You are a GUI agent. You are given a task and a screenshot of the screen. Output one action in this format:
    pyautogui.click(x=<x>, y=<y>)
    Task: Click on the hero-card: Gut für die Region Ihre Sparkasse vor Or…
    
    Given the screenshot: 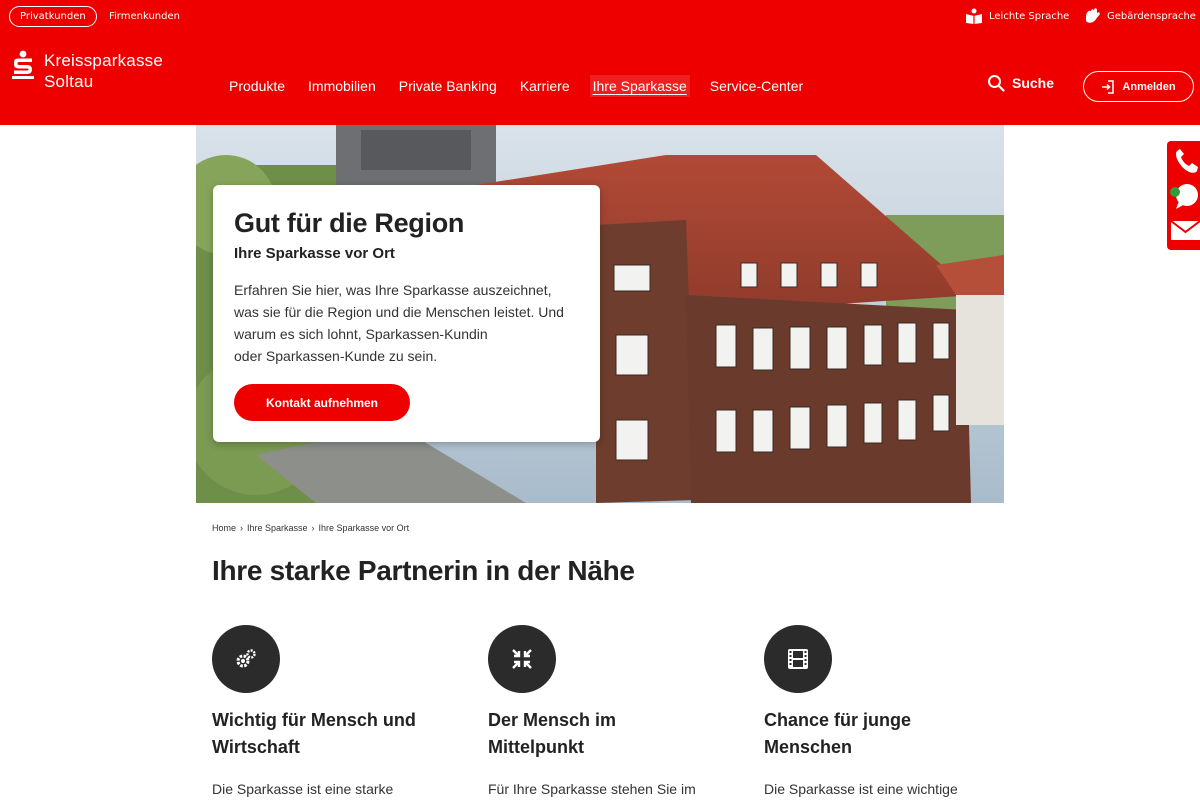 What is the action you would take?
    pyautogui.click(x=406, y=313)
    